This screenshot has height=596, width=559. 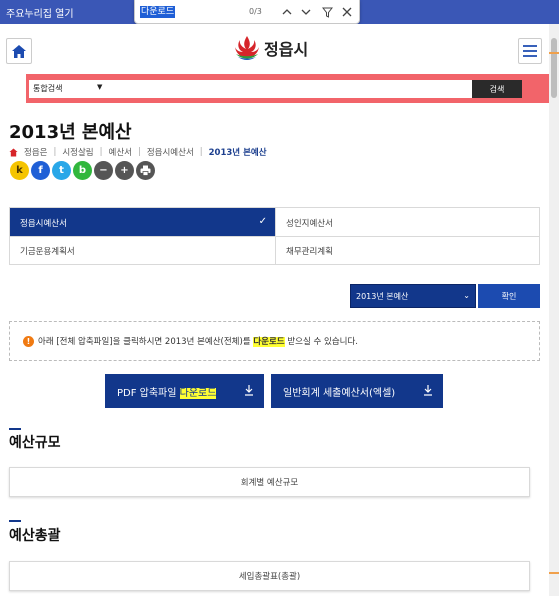 What do you see at coordinates (142, 250) in the screenshot?
I see `tab-fund-plan: 기금운용계획서` at bounding box center [142, 250].